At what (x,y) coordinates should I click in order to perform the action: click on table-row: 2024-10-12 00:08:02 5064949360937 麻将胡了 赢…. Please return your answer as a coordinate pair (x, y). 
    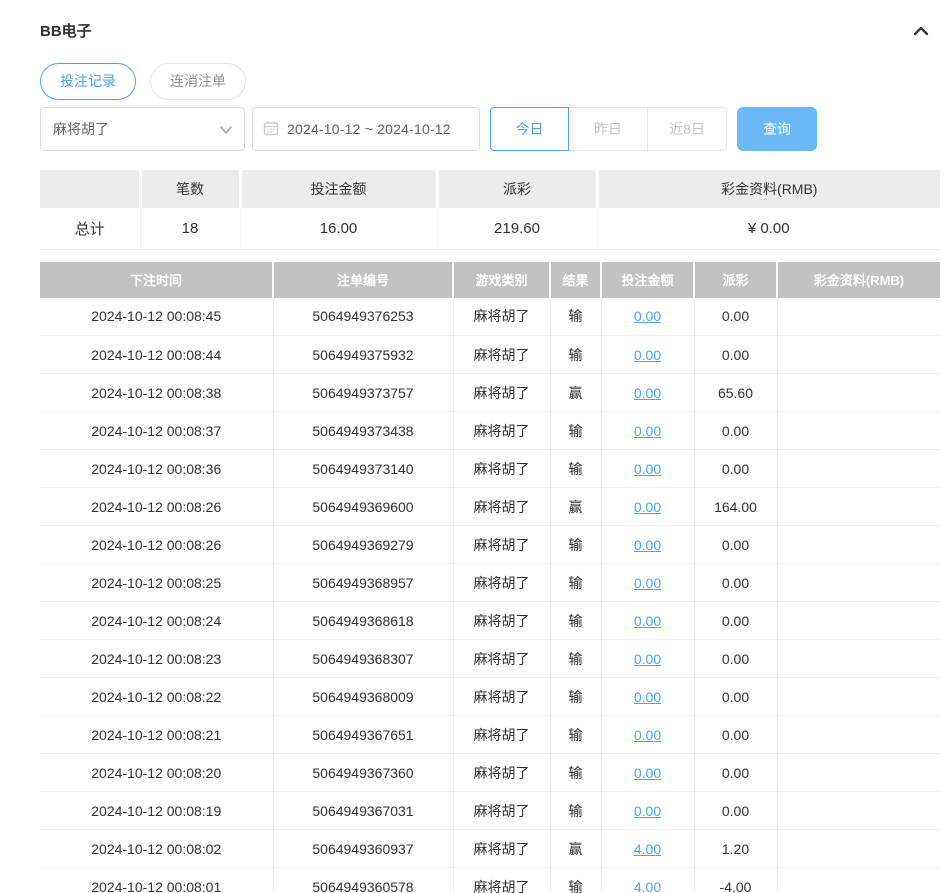
    Looking at the image, I should click on (490, 848).